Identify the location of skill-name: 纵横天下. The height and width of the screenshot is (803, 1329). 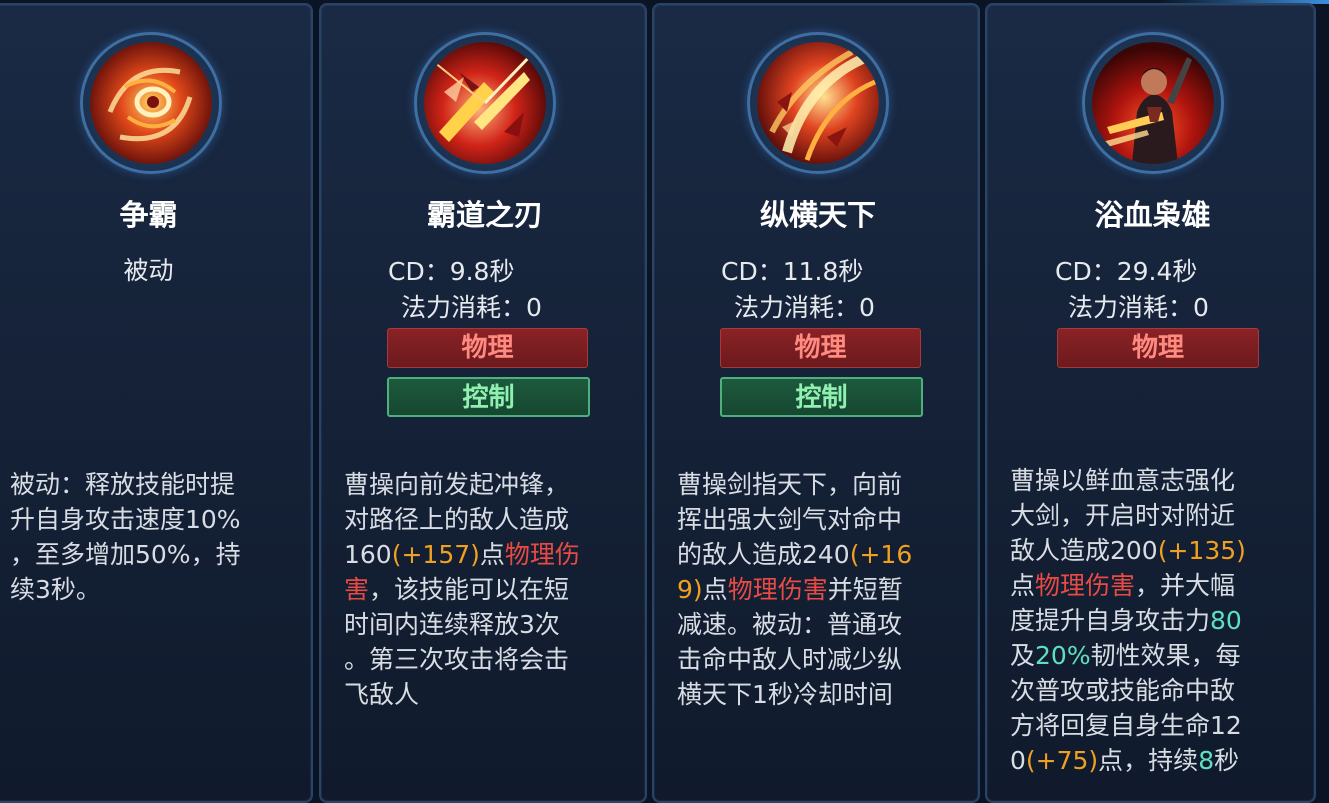
(817, 215).